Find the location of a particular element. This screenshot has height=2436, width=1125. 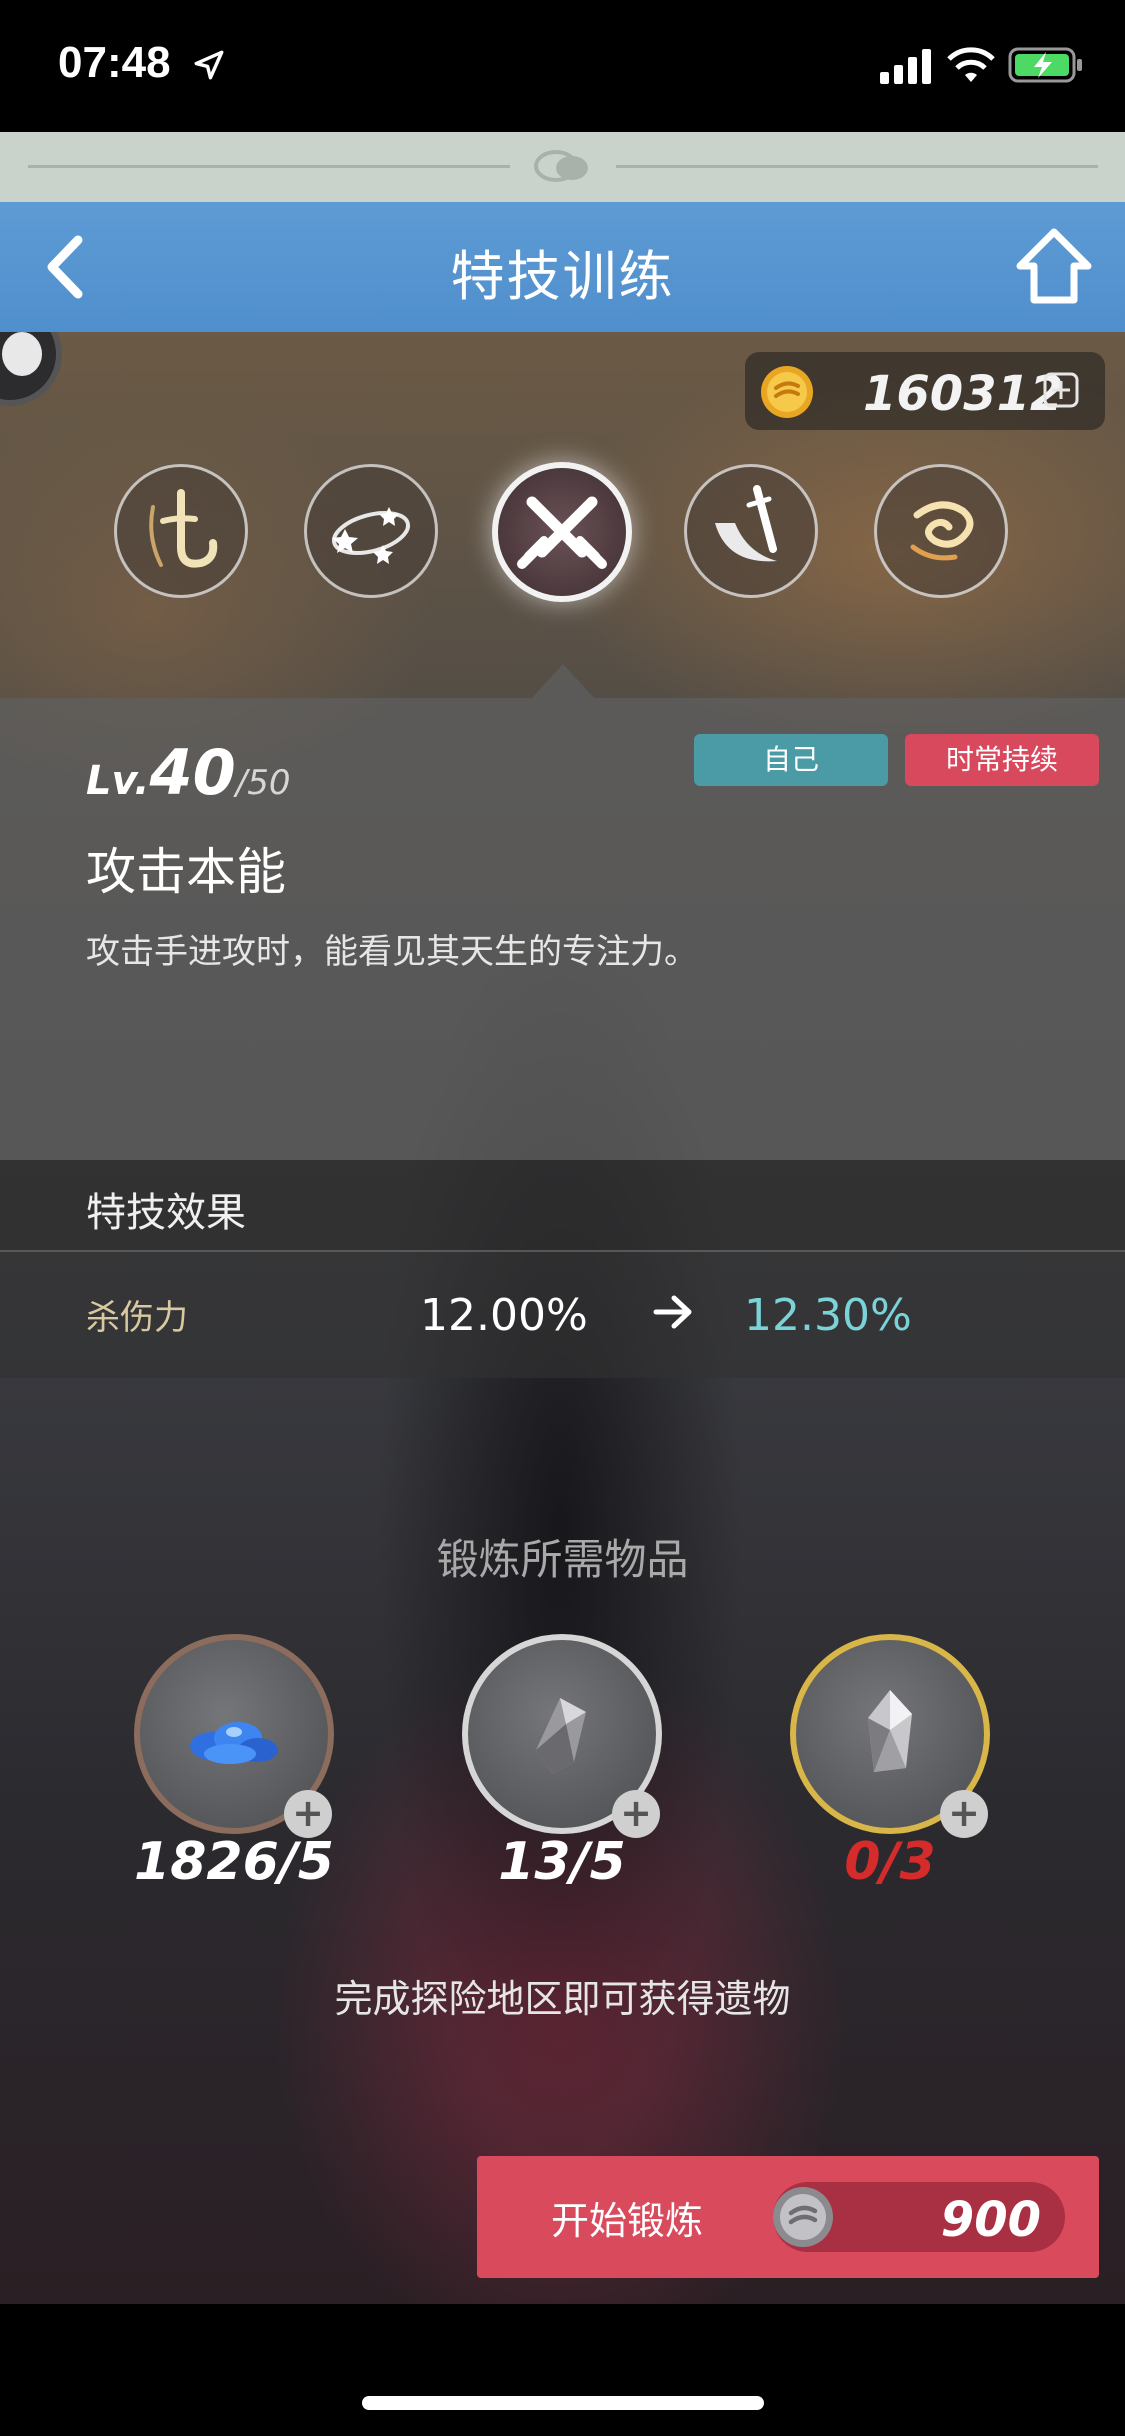

add-currency-button is located at coordinates (1061, 390).